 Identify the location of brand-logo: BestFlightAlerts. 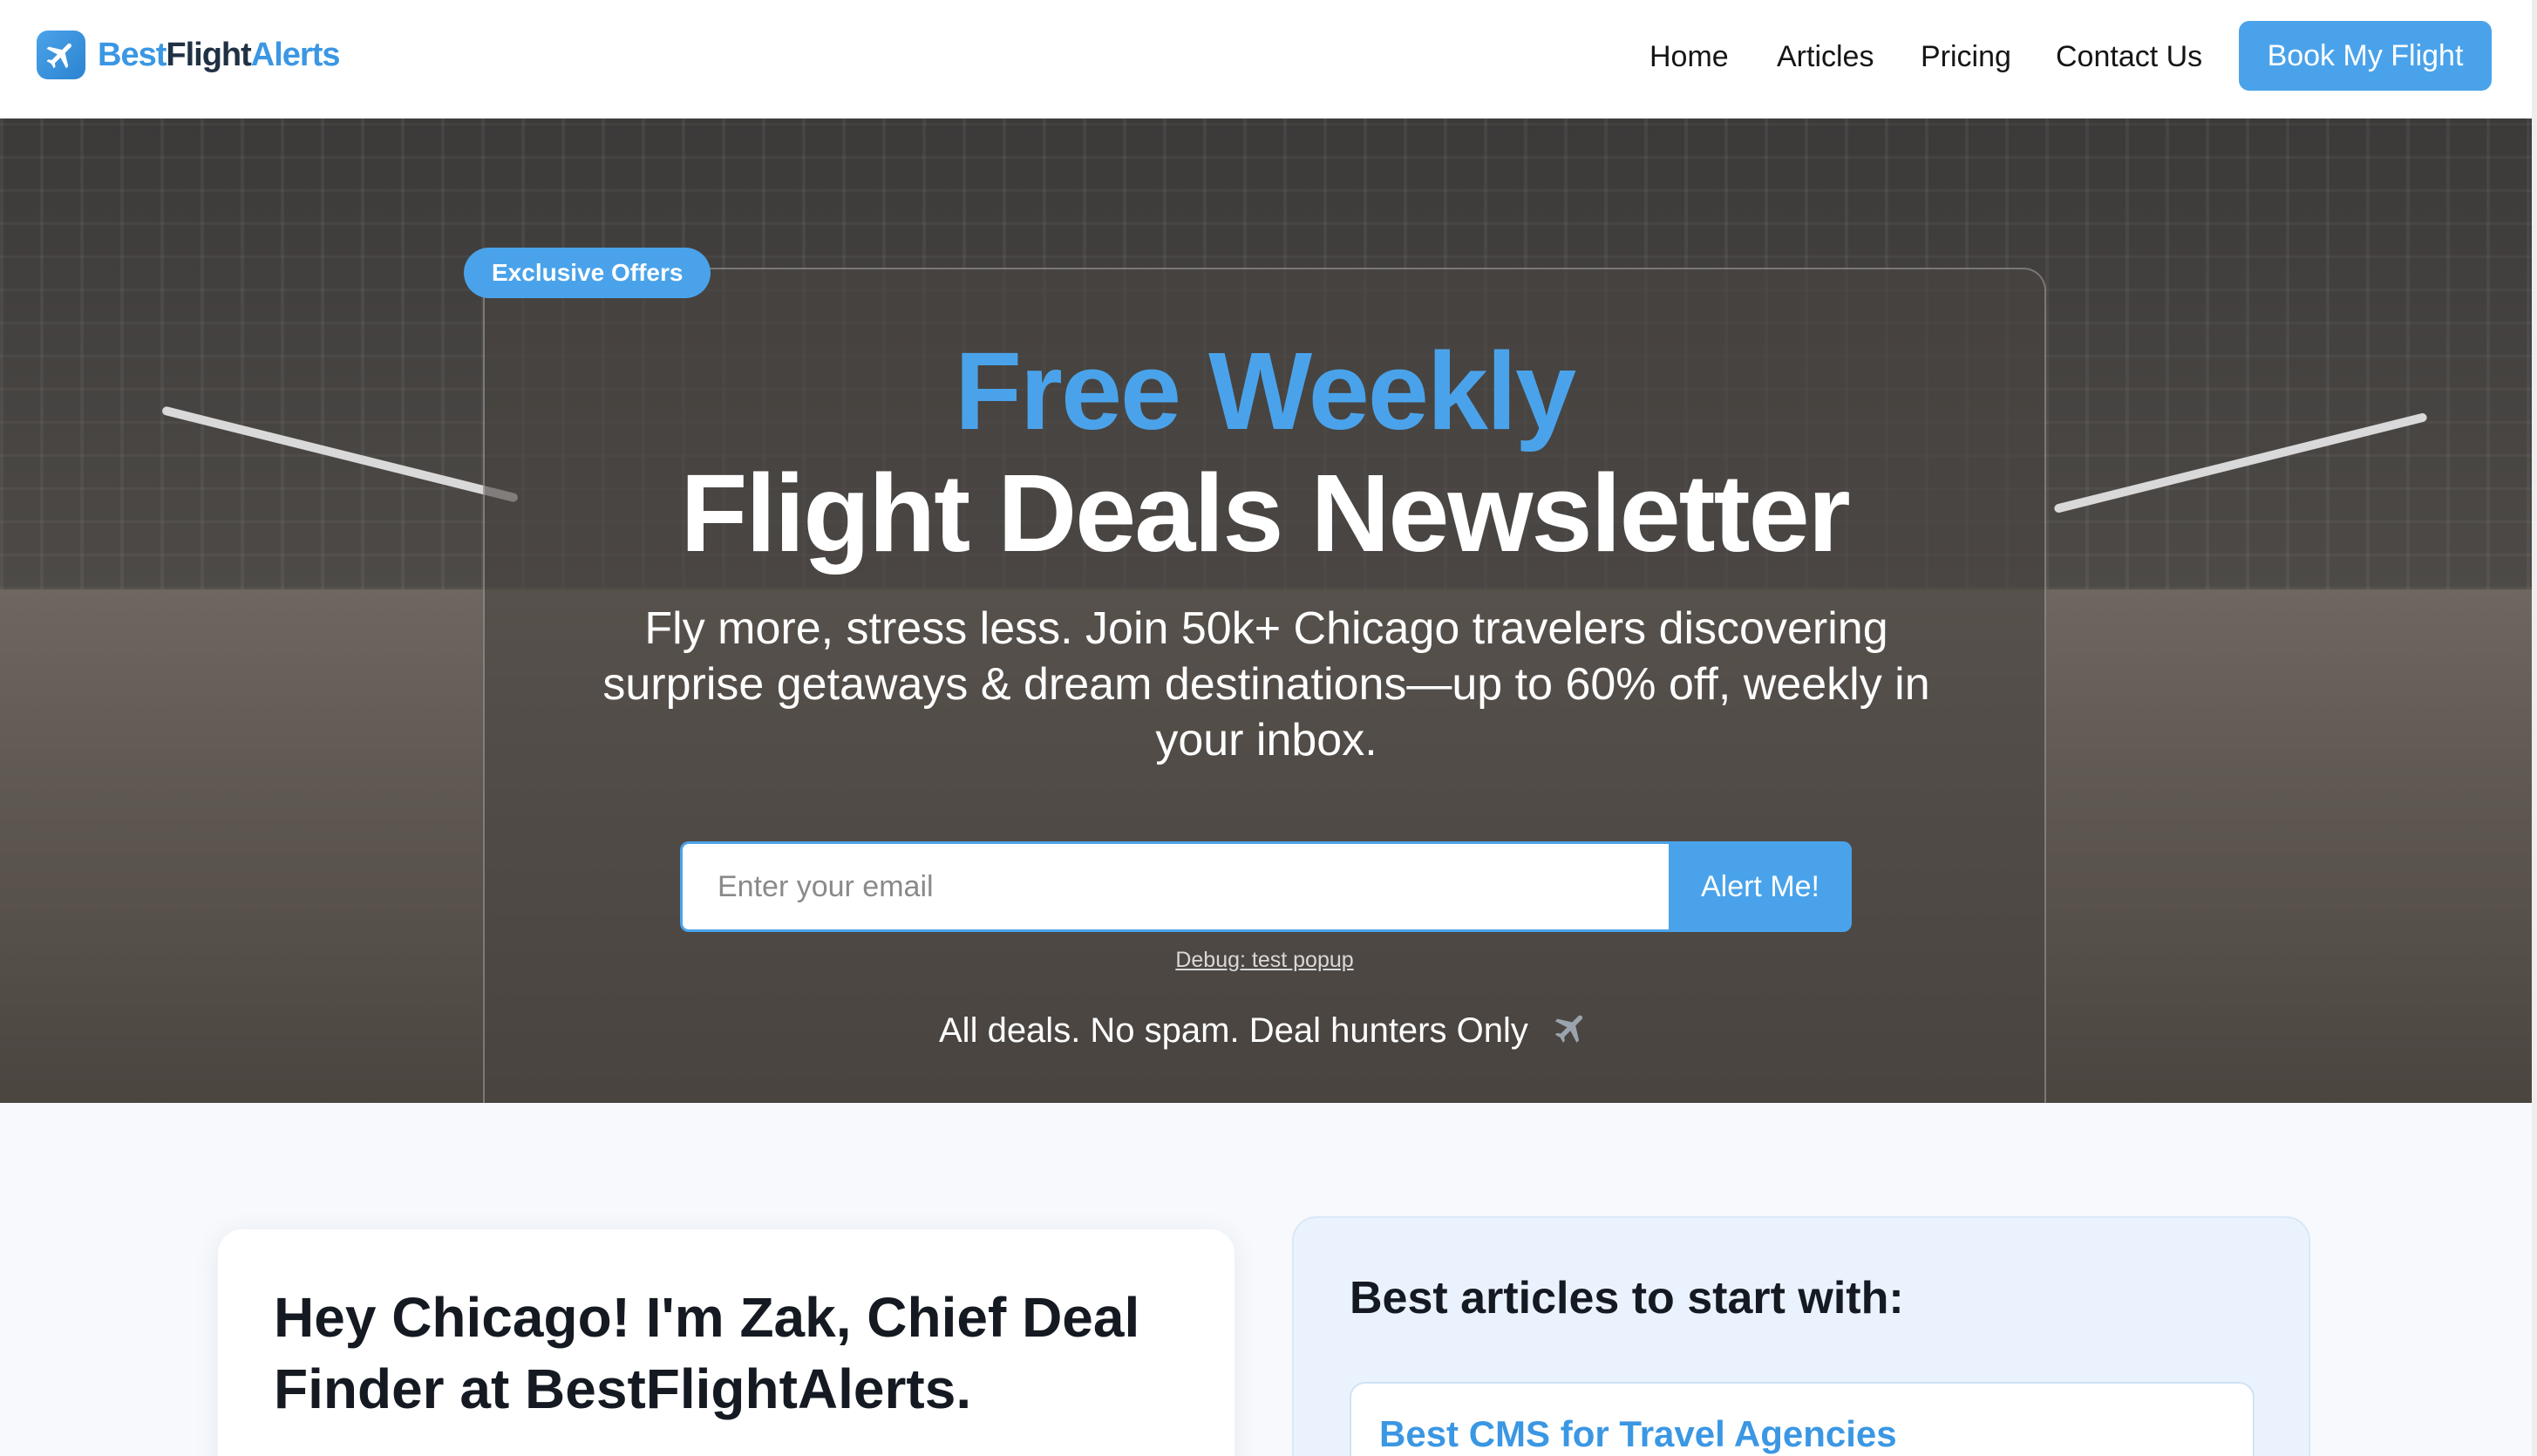
(188, 55).